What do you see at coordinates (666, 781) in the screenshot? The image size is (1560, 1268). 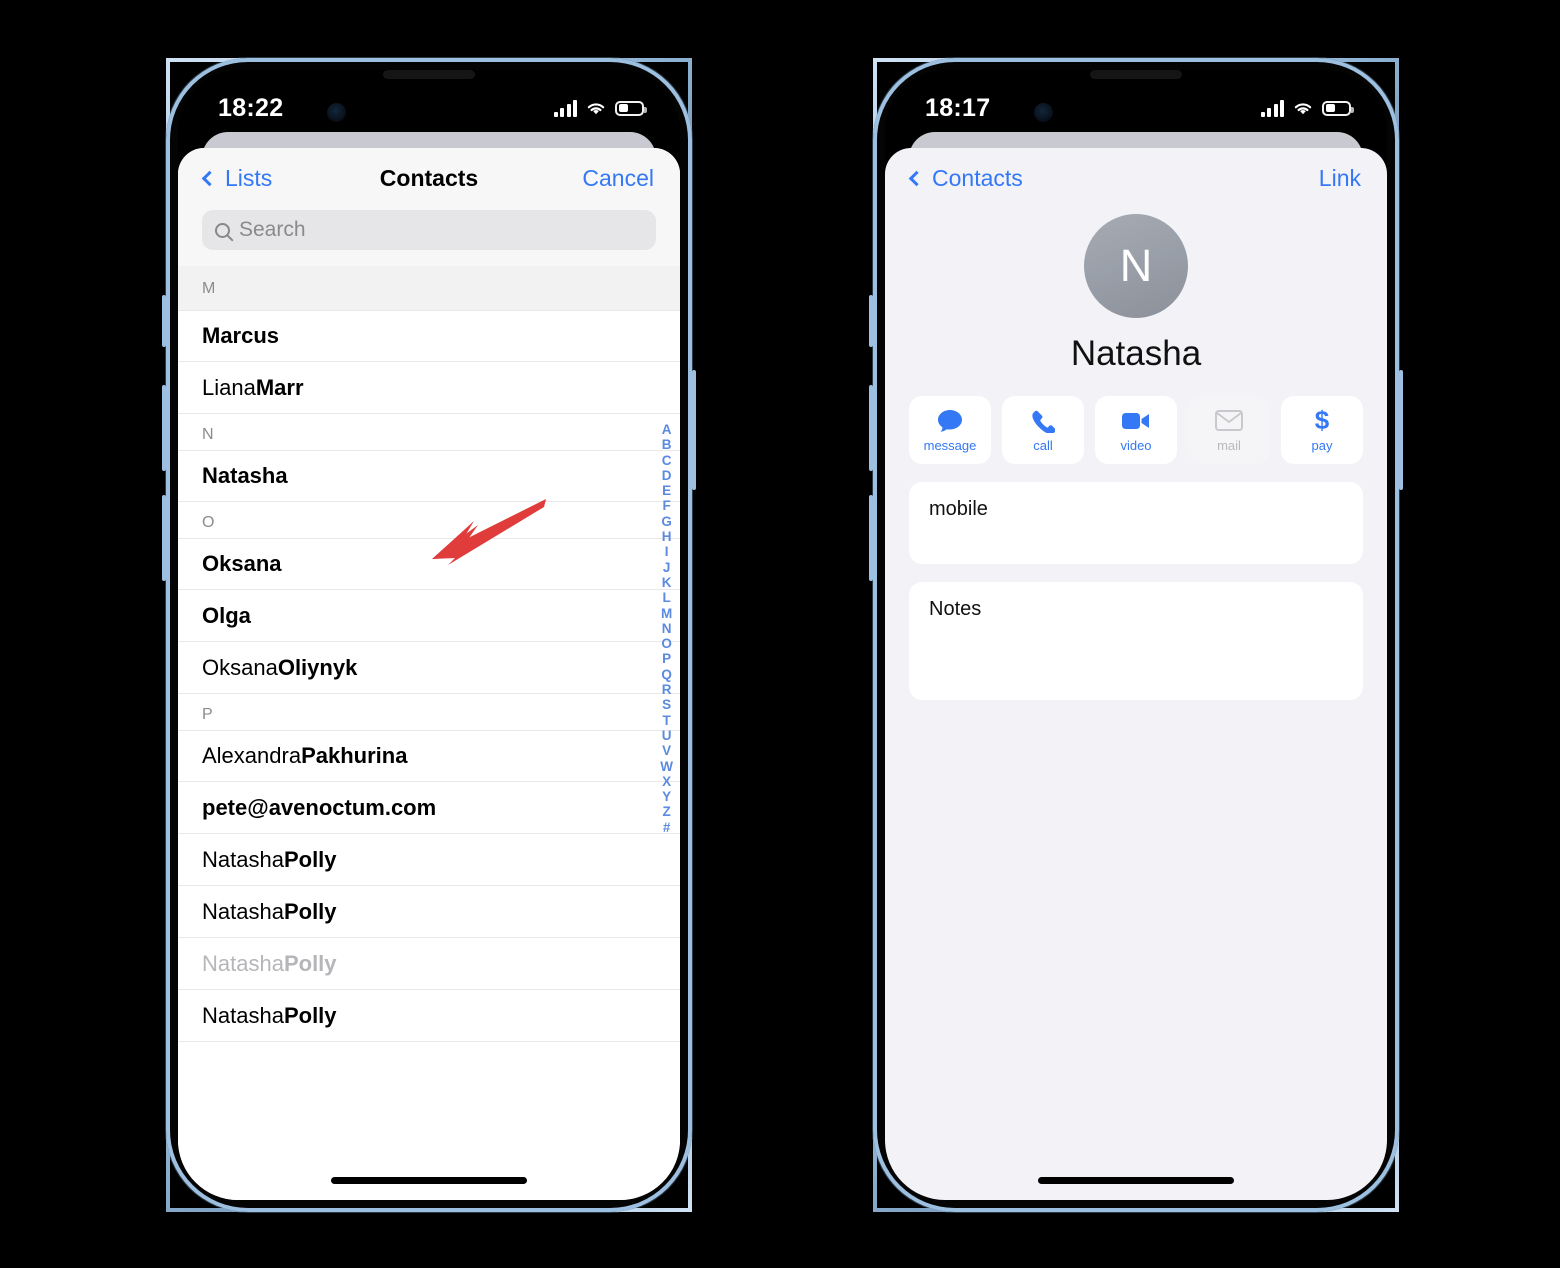 I see `alpha-index-x: X` at bounding box center [666, 781].